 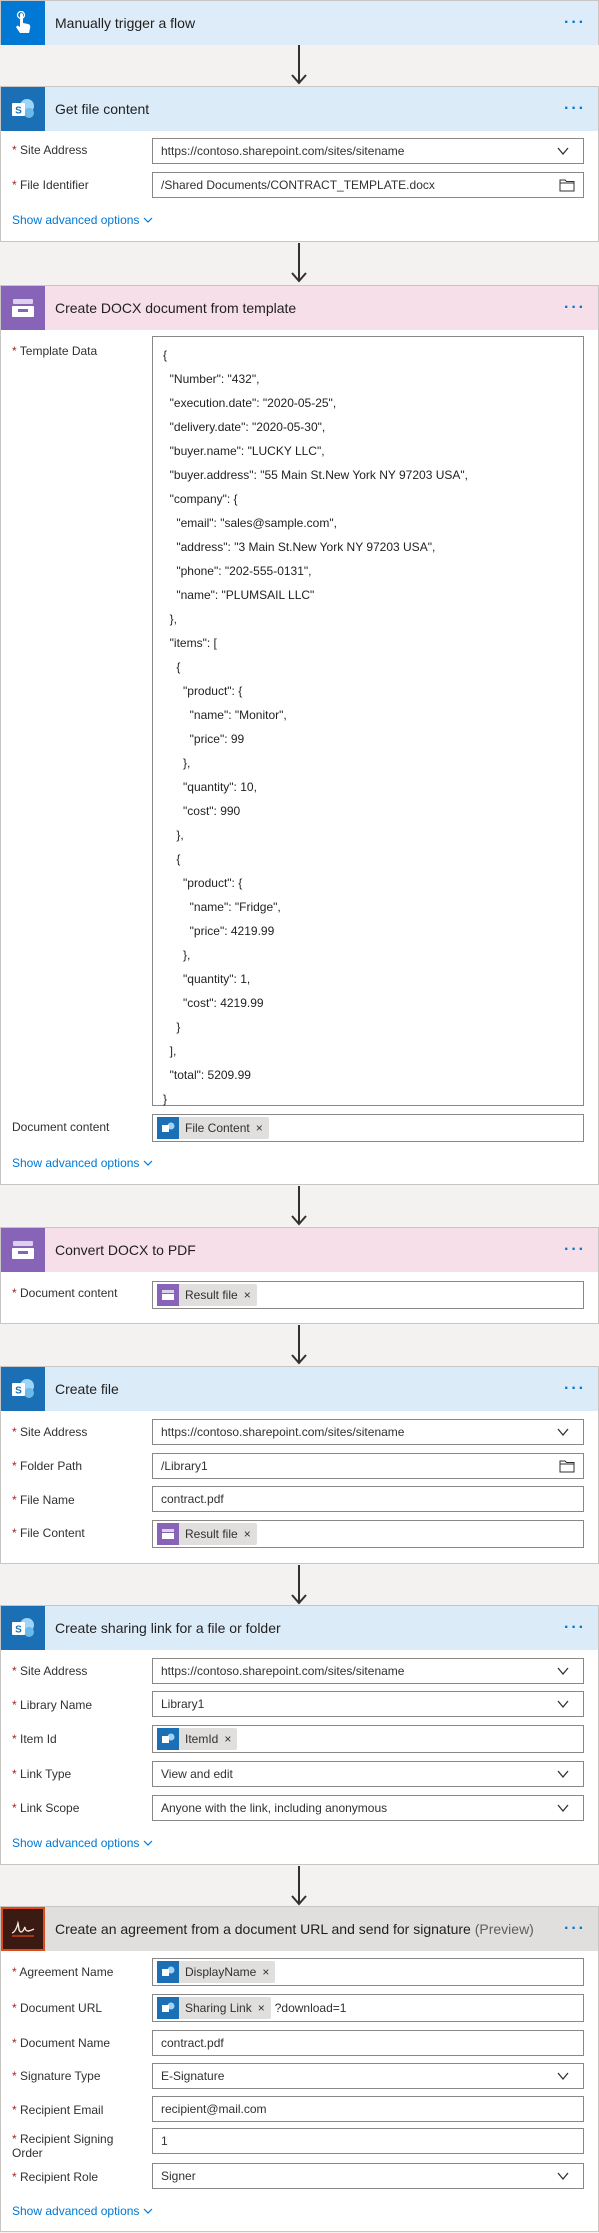 What do you see at coordinates (368, 1128) in the screenshot?
I see `document-content-field: File Content ×` at bounding box center [368, 1128].